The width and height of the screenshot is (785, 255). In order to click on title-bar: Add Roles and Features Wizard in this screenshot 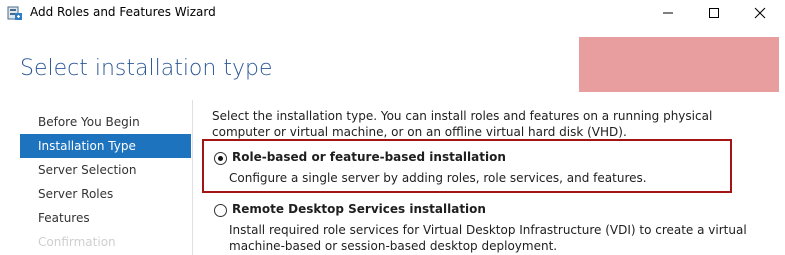, I will do `click(392, 13)`.